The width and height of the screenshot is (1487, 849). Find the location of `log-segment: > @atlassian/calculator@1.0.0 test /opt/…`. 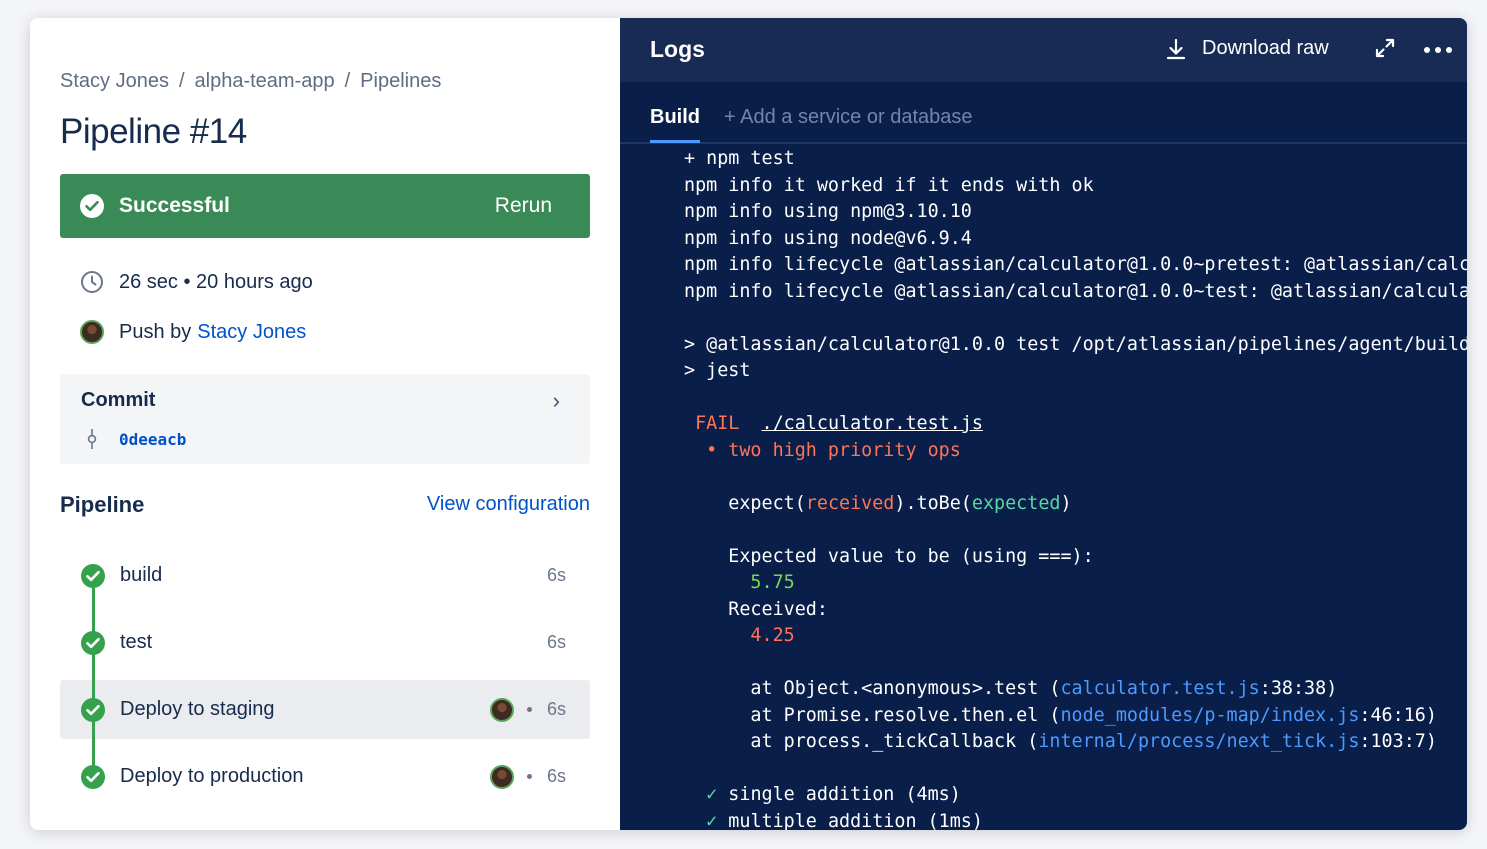

log-segment: > @atlassian/calculator@1.0.0 test /opt/… is located at coordinates (1075, 344).